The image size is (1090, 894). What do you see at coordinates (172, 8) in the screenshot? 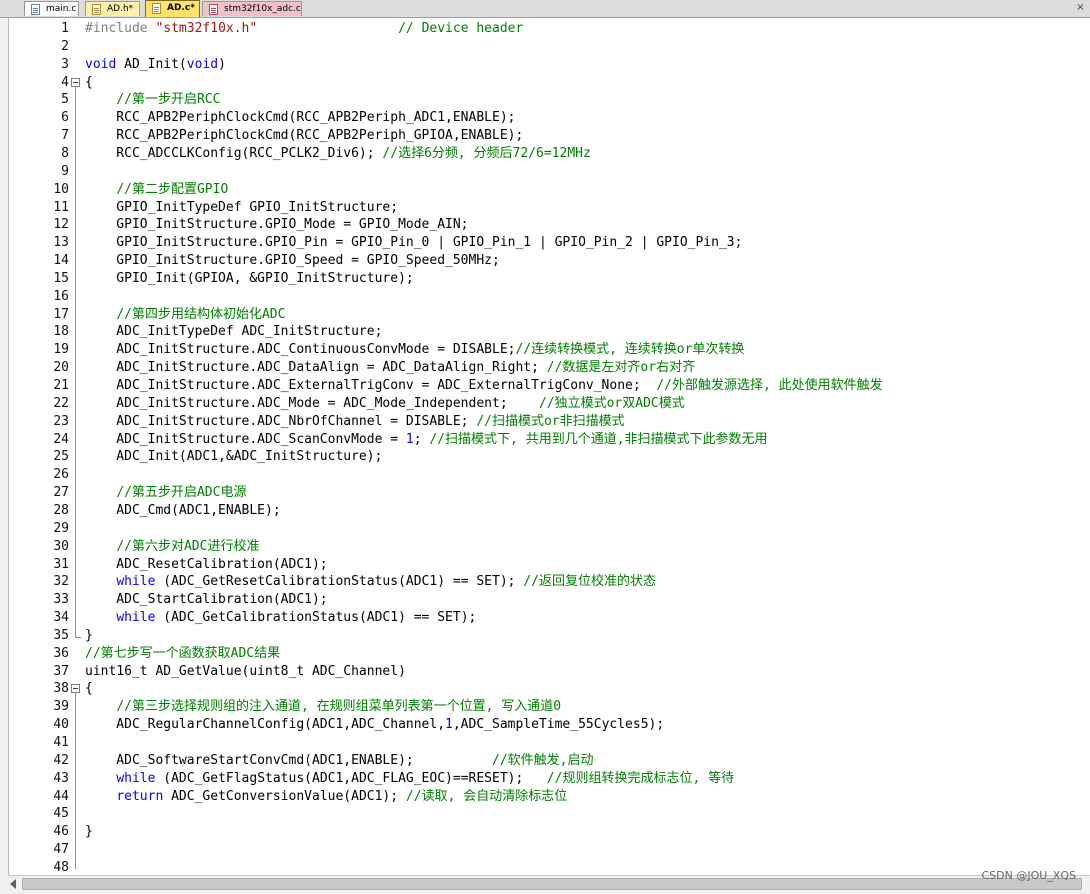
I see `tab-ad-c-active: AD.c*` at bounding box center [172, 8].